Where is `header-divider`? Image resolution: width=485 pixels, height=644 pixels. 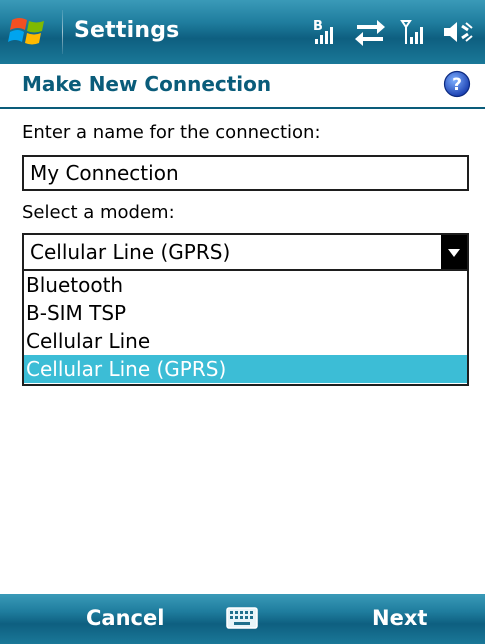
header-divider is located at coordinates (242, 108).